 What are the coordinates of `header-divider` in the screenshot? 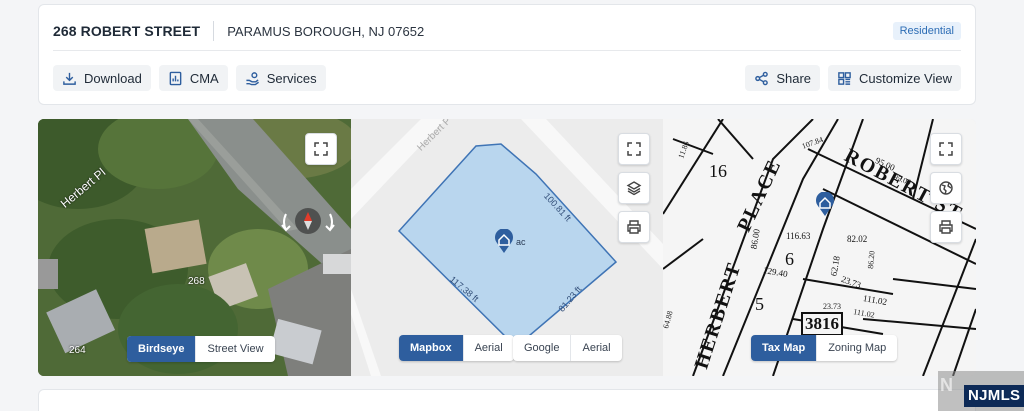 It's located at (507, 50).